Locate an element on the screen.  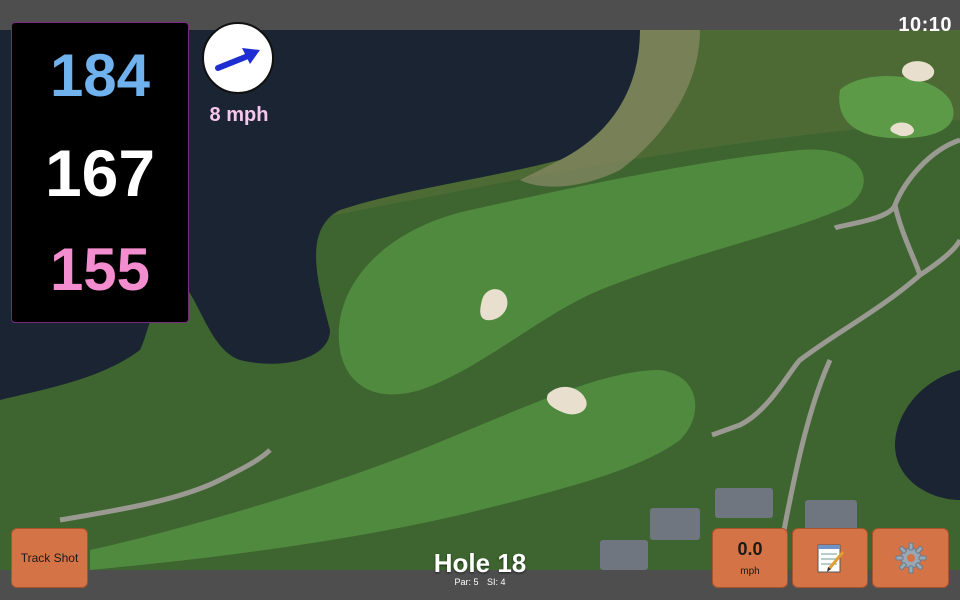
distance-panel: 184 167 155 is located at coordinates (100, 172).